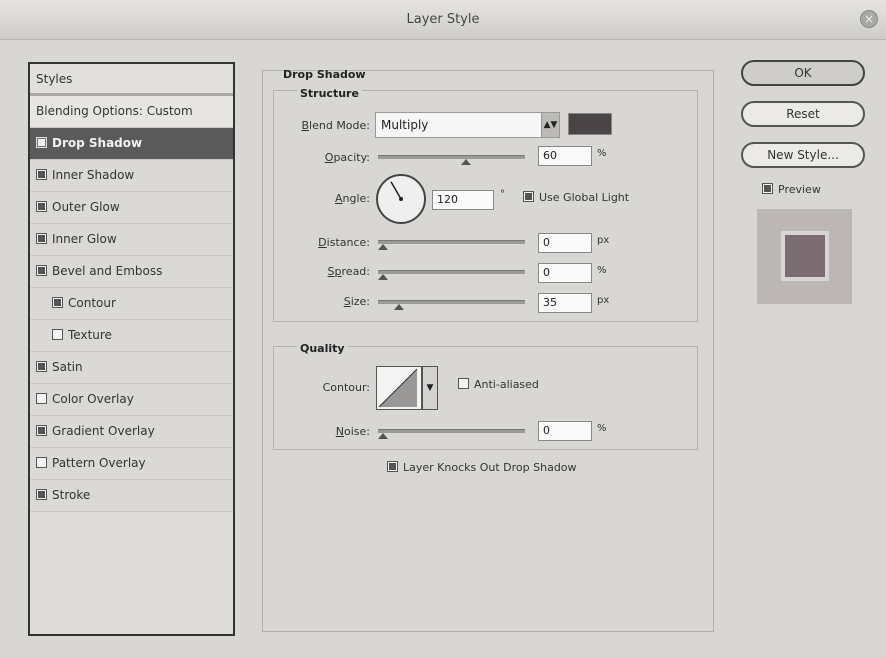  Describe the element at coordinates (383, 277) in the screenshot. I see `spread-slider-thumb` at that location.